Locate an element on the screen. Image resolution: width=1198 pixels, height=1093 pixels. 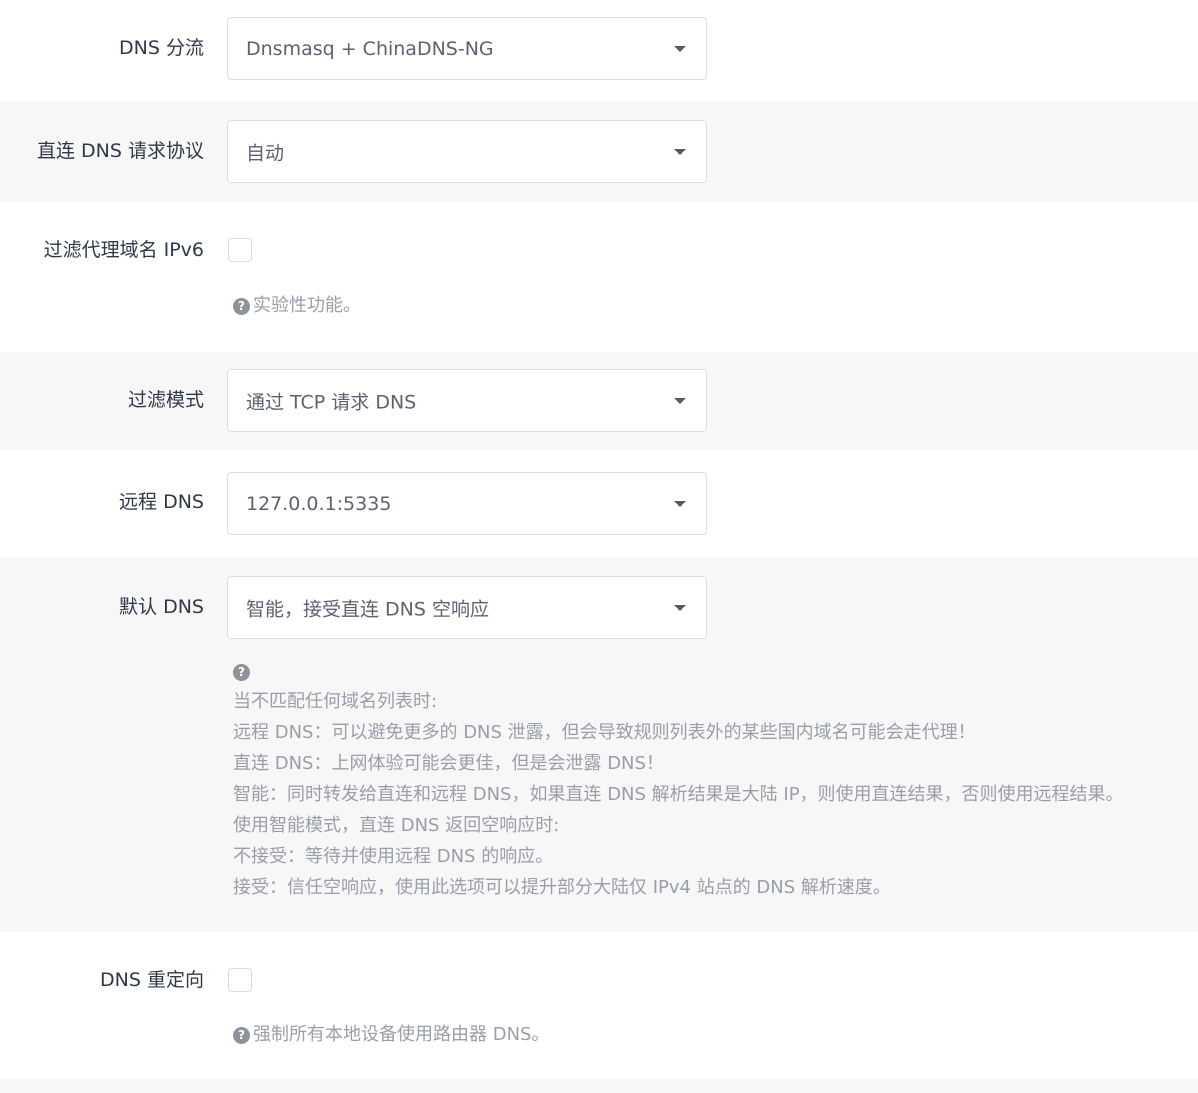
default-dns-value: 智能，接受直连 DNS 空响应 is located at coordinates (367, 609).